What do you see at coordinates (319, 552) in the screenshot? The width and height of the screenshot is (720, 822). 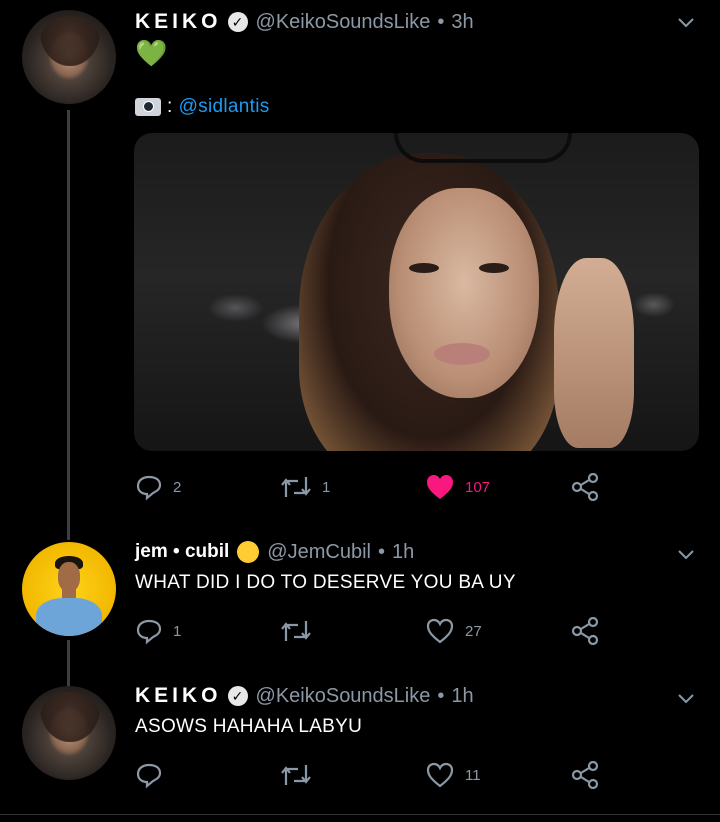 I see `handle: @JemCubil` at bounding box center [319, 552].